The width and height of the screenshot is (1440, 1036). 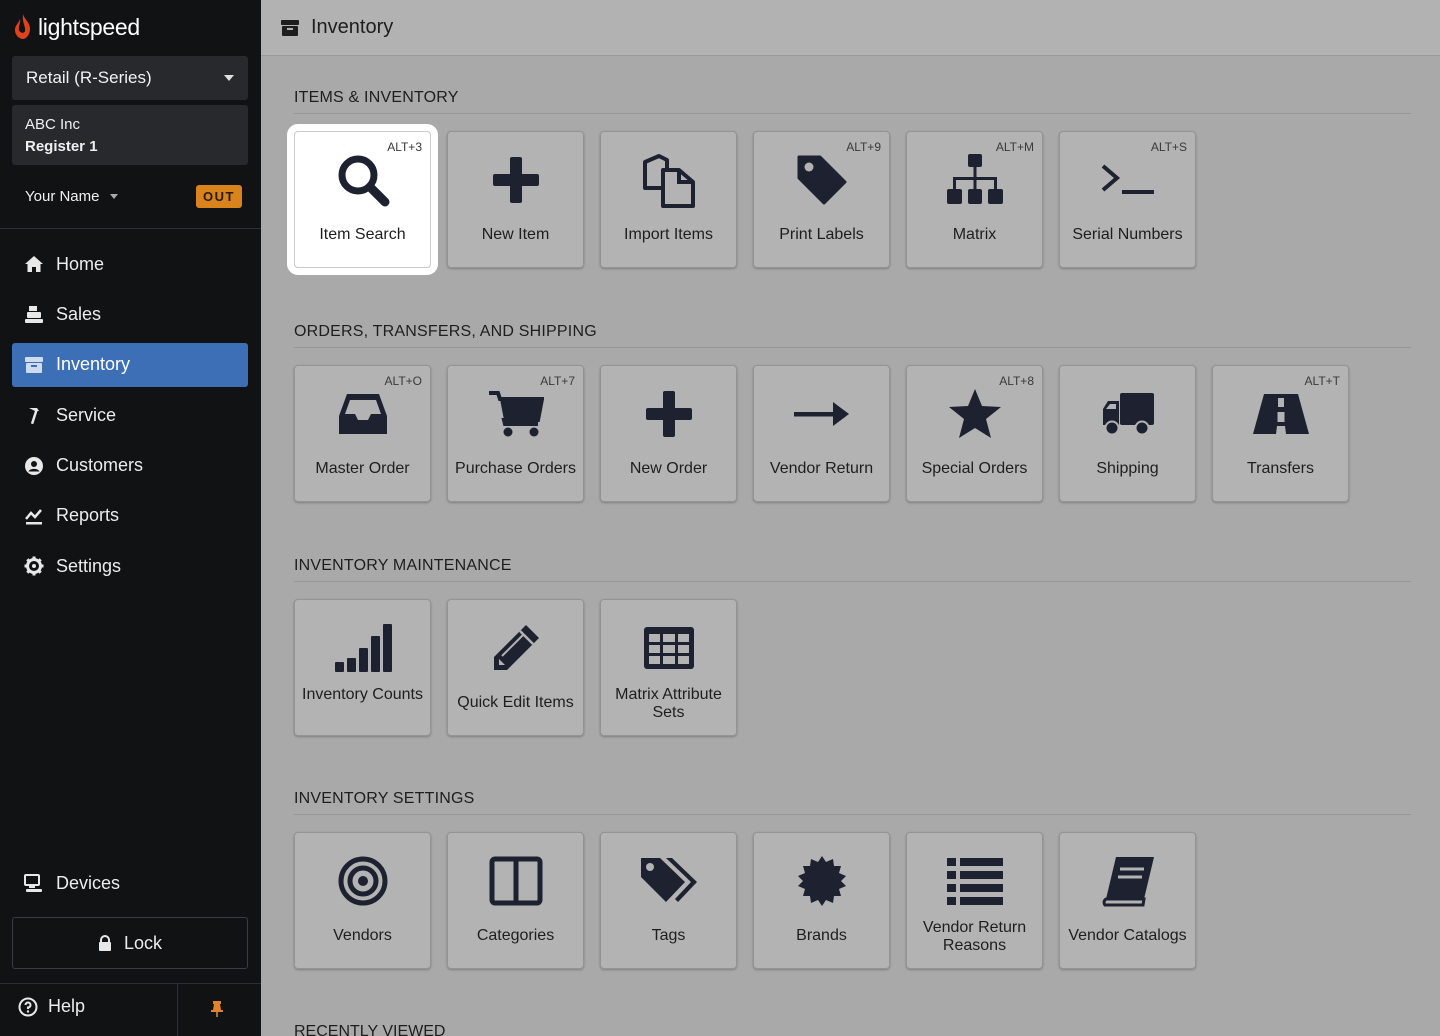 I want to click on tile-purchase-orders: ALT+7 Purchase Orders, so click(x=515, y=433).